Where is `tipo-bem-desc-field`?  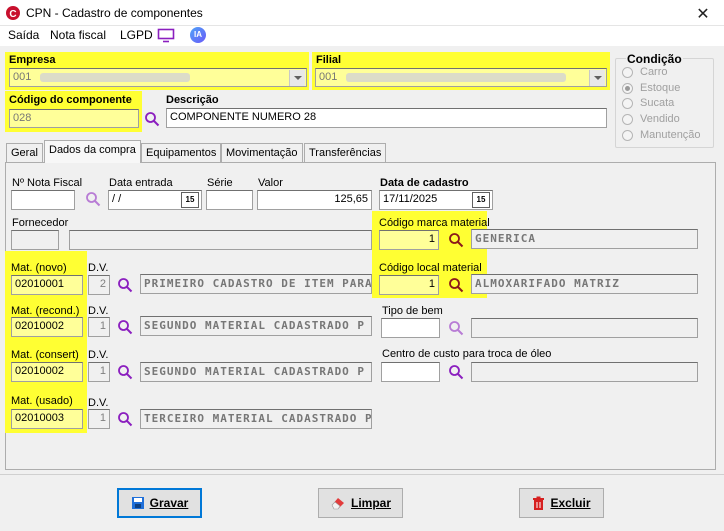 tipo-bem-desc-field is located at coordinates (584, 328).